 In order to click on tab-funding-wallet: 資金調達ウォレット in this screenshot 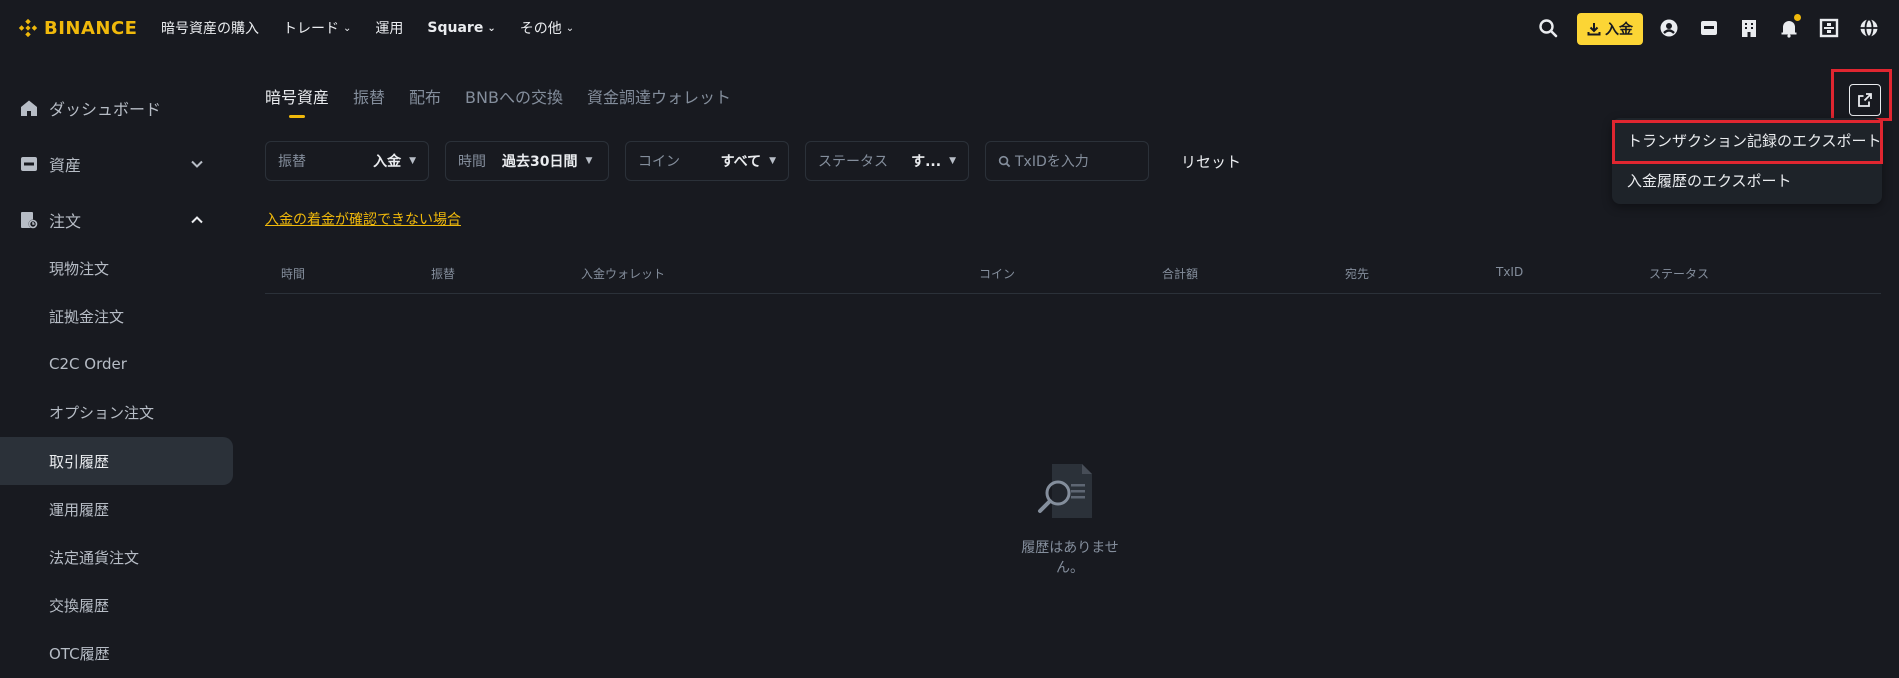, I will do `click(659, 102)`.